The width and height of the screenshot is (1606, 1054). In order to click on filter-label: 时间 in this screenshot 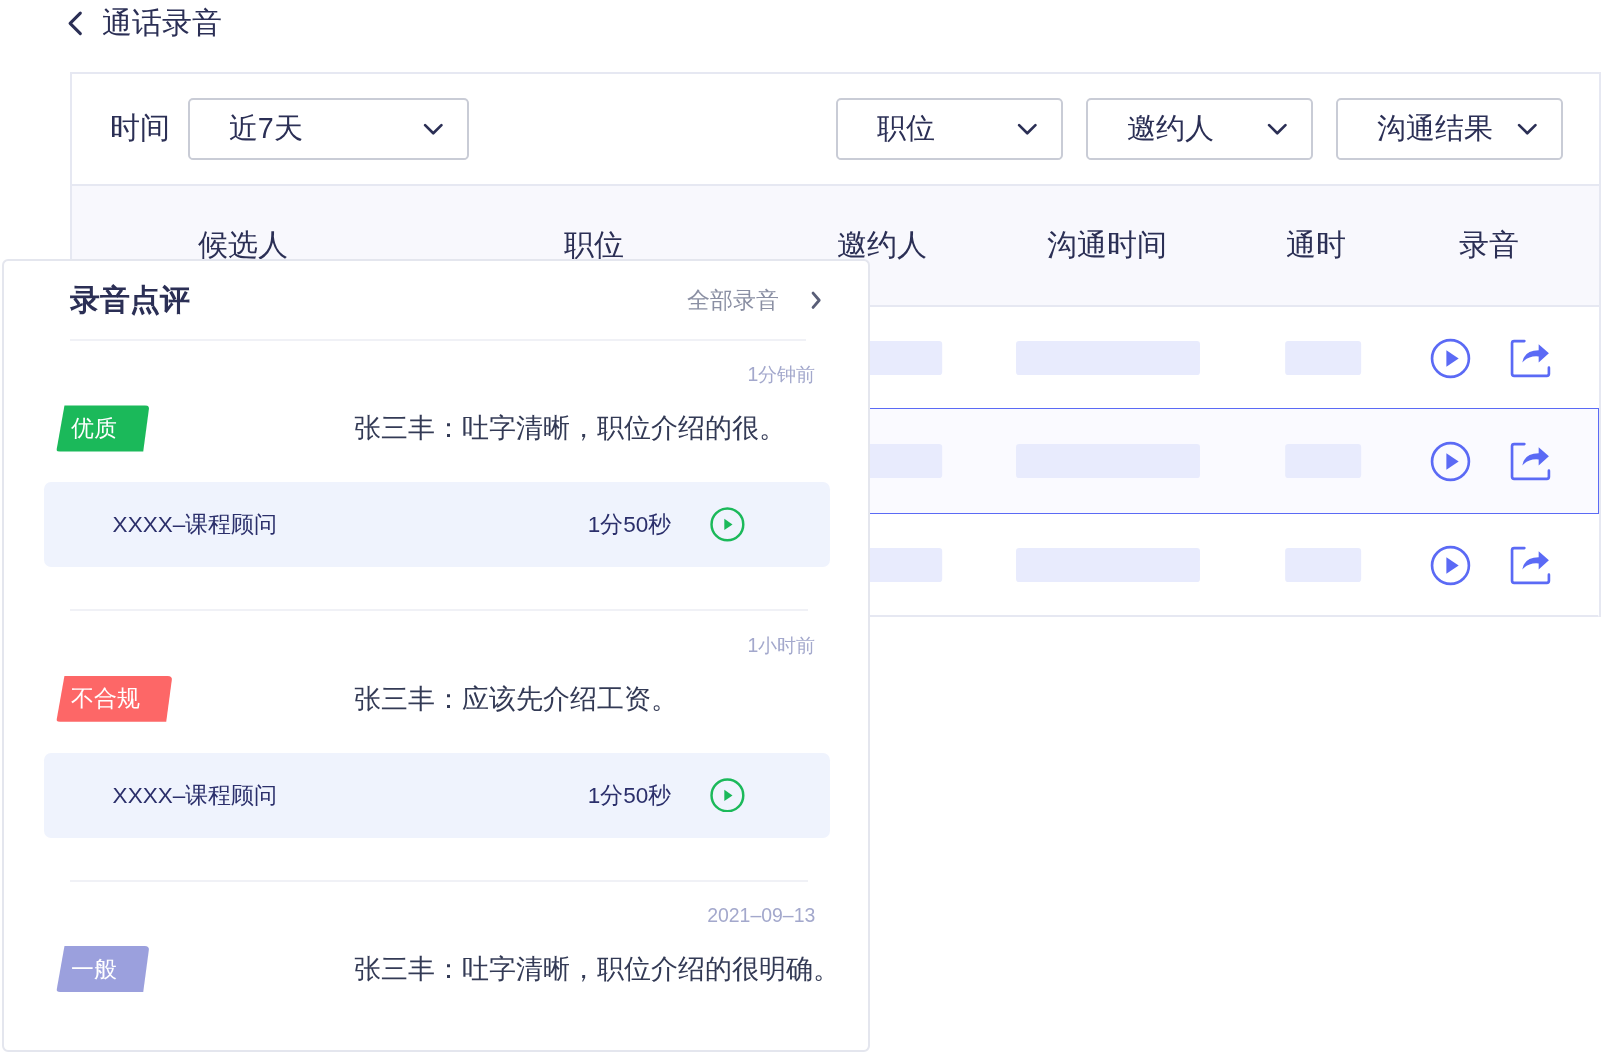, I will do `click(139, 128)`.